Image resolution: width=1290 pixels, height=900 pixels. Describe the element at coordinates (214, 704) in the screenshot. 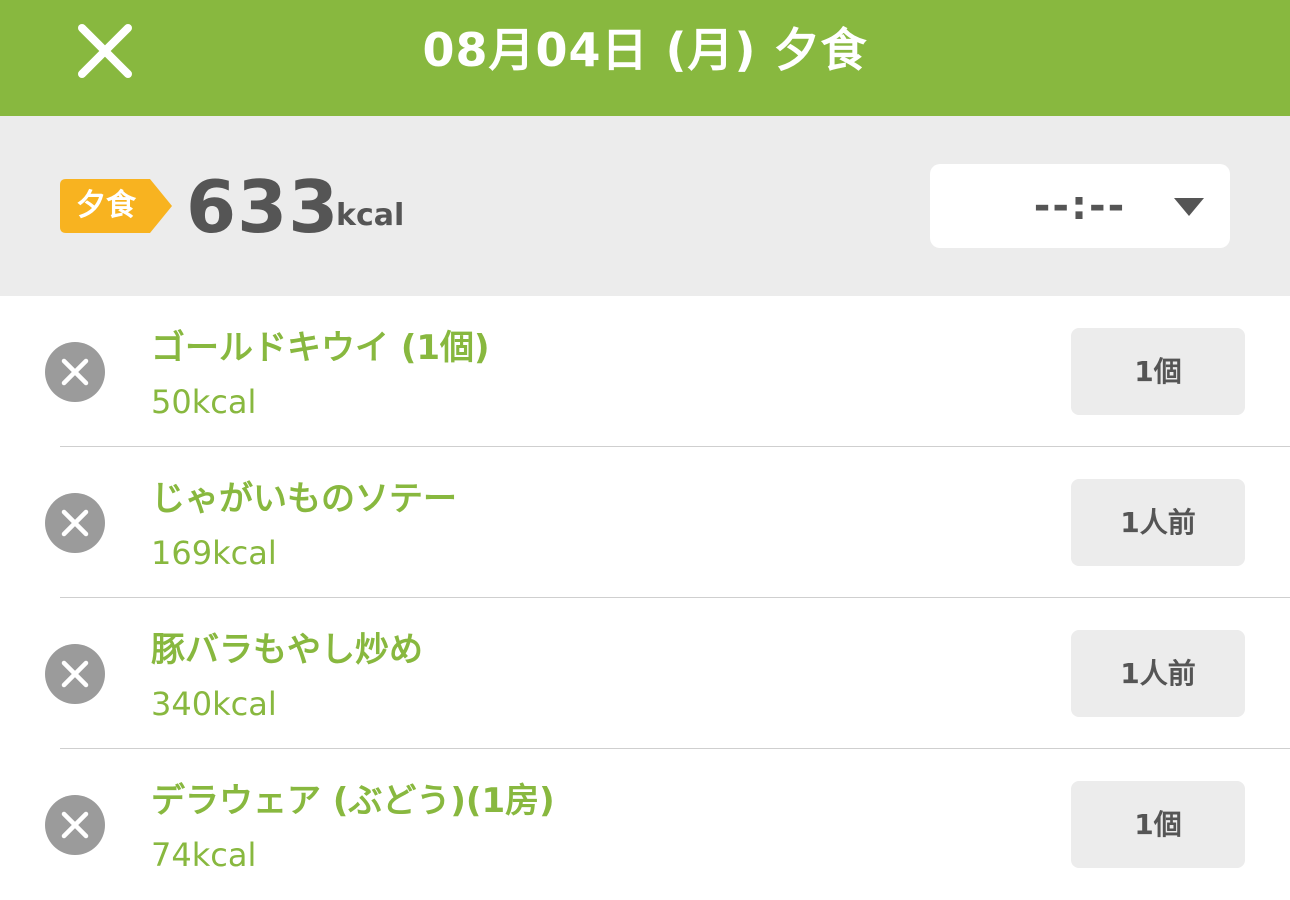

I see `food-calories: 340kcal` at that location.